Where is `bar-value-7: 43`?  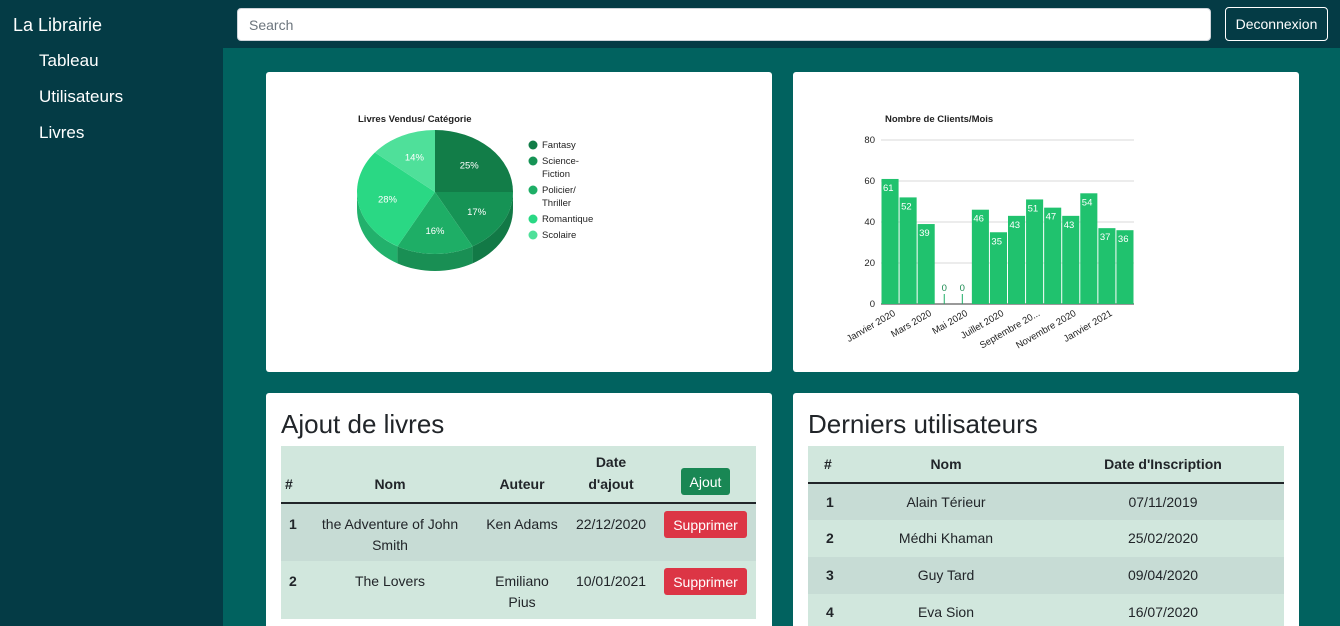 bar-value-7: 43 is located at coordinates (1015, 225).